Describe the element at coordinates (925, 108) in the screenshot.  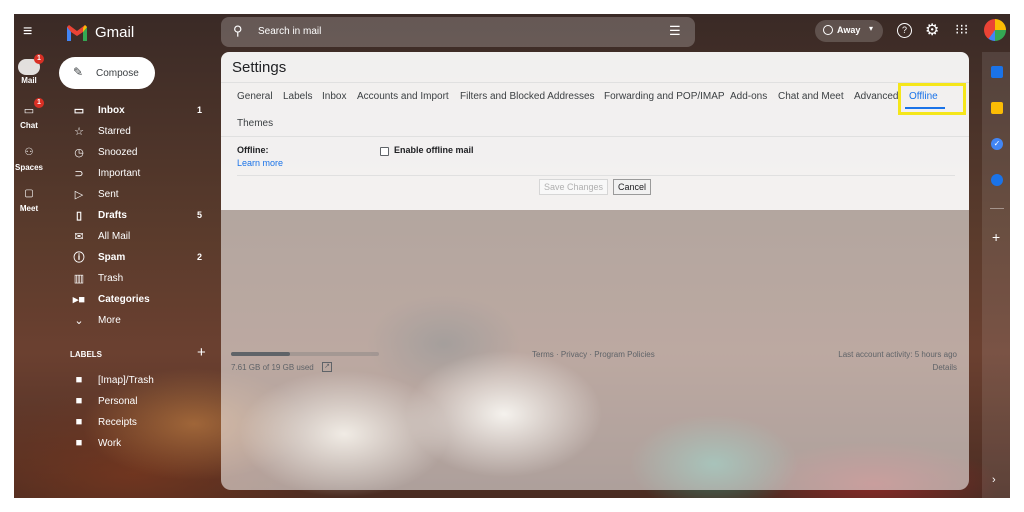
I see `active-tab-underline` at that location.